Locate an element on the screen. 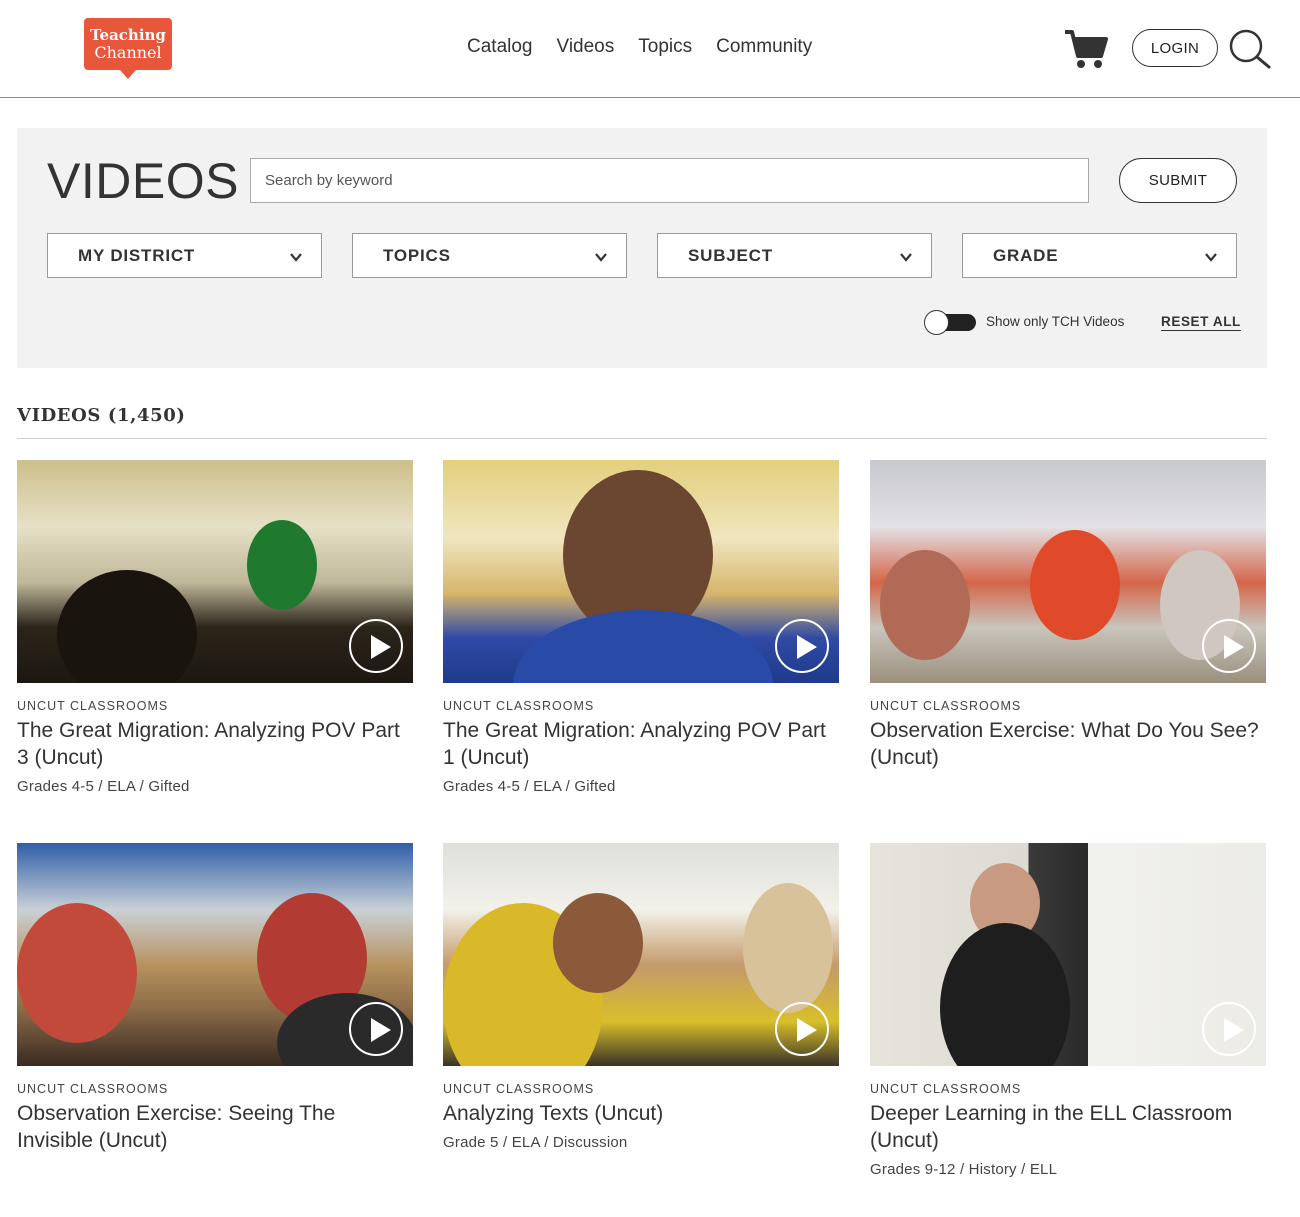 This screenshot has width=1300, height=1217. my-district-label: MY DISTRICT is located at coordinates (137, 255).